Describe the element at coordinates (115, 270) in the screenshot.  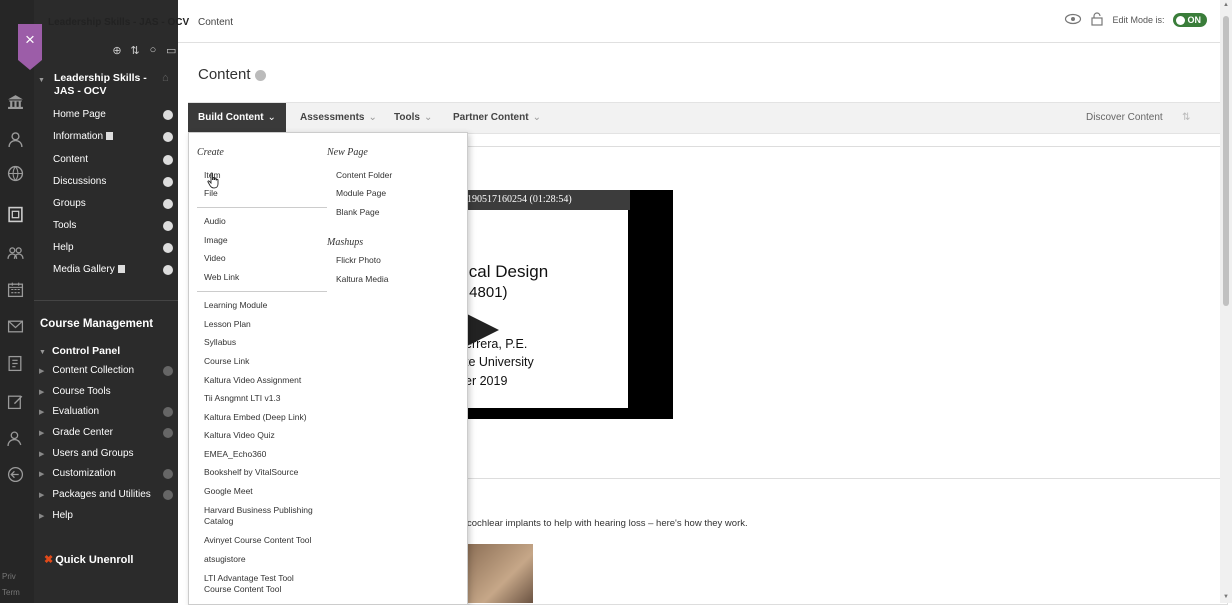
I see `menu-item-media-gallery: Media Gallery` at that location.